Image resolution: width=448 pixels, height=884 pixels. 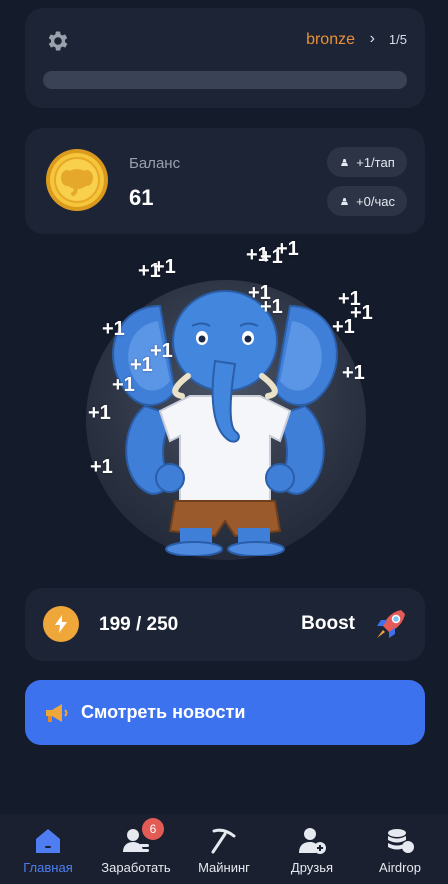 What do you see at coordinates (372, 39) in the screenshot?
I see `chevron-right-icon: ›` at bounding box center [372, 39].